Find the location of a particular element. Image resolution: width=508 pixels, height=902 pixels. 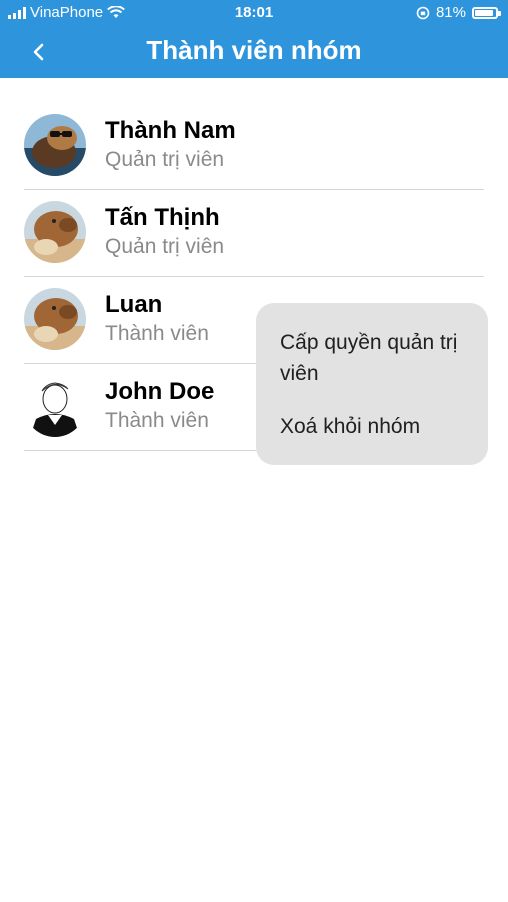

navigation-bar: Thành viên nhóm is located at coordinates (254, 52).